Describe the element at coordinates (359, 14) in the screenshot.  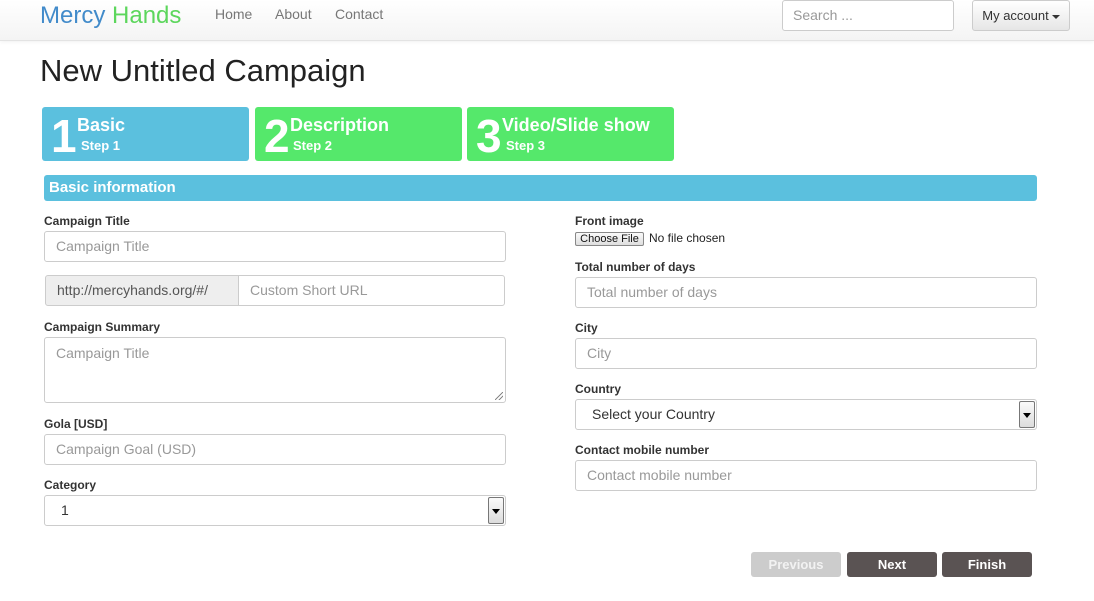
I see `nav-contact: Contact` at that location.